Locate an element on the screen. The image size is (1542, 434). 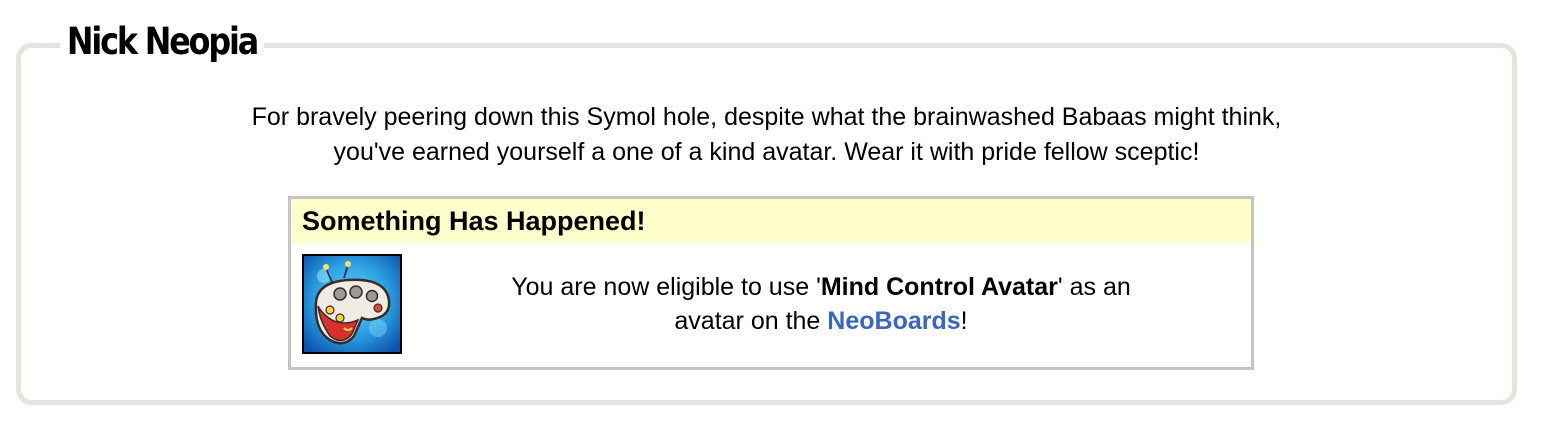
page-title: Nick Neopia is located at coordinates (162, 42).